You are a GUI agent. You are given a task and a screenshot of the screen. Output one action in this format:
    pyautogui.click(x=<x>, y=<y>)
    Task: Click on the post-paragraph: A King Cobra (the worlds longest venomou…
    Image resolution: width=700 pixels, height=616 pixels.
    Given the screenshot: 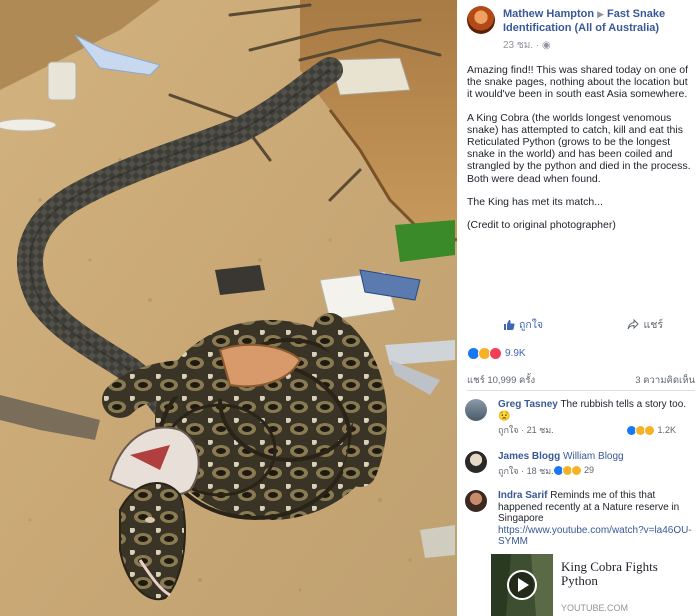 What is the action you would take?
    pyautogui.click(x=579, y=148)
    